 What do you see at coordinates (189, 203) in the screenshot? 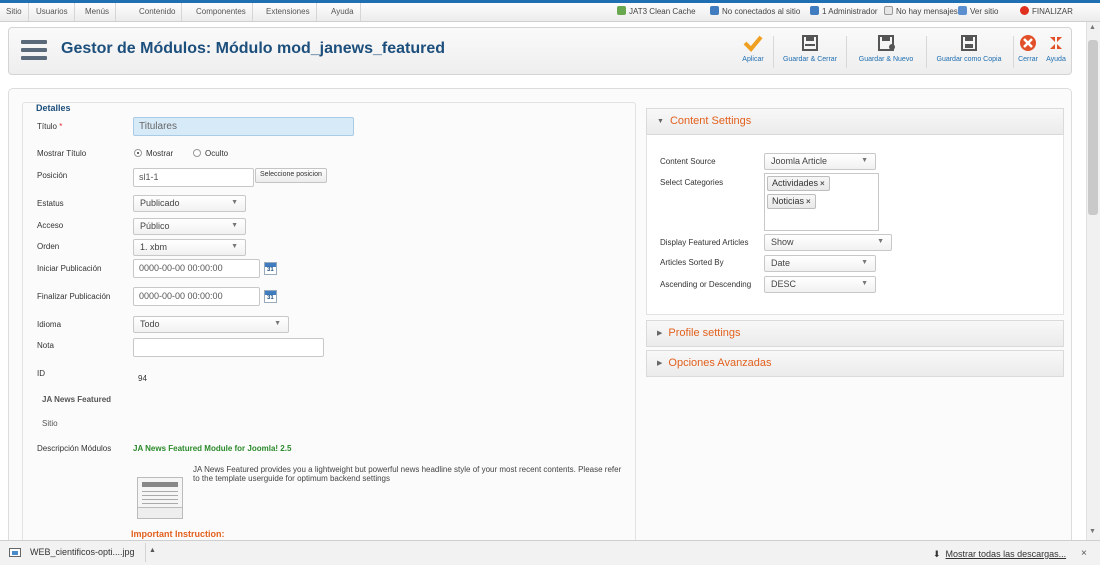
I see `status-select: Publicado ▼` at bounding box center [189, 203].